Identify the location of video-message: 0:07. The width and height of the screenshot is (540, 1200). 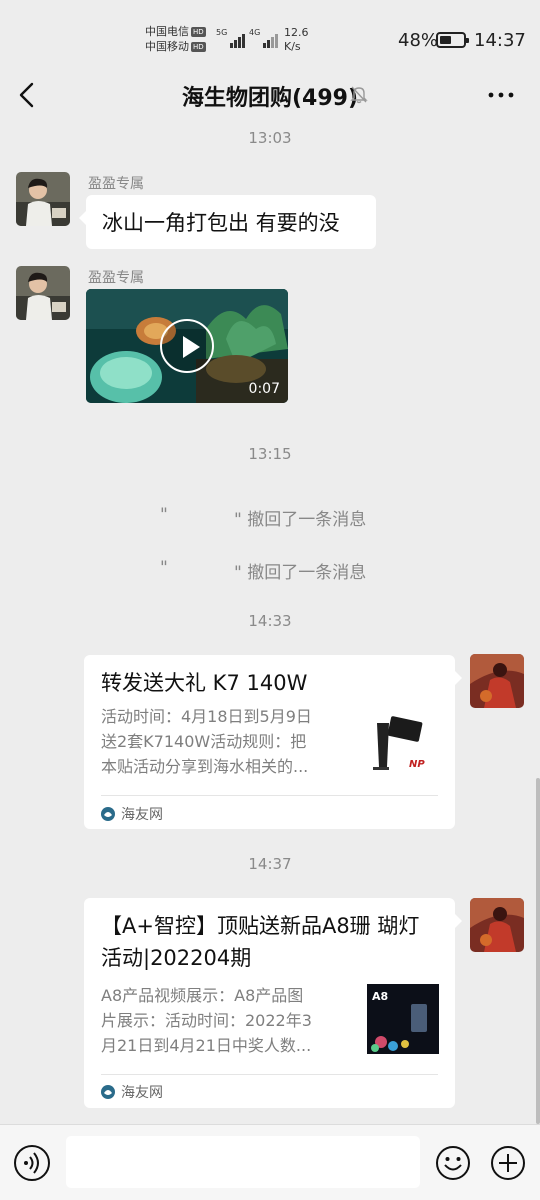
(187, 346).